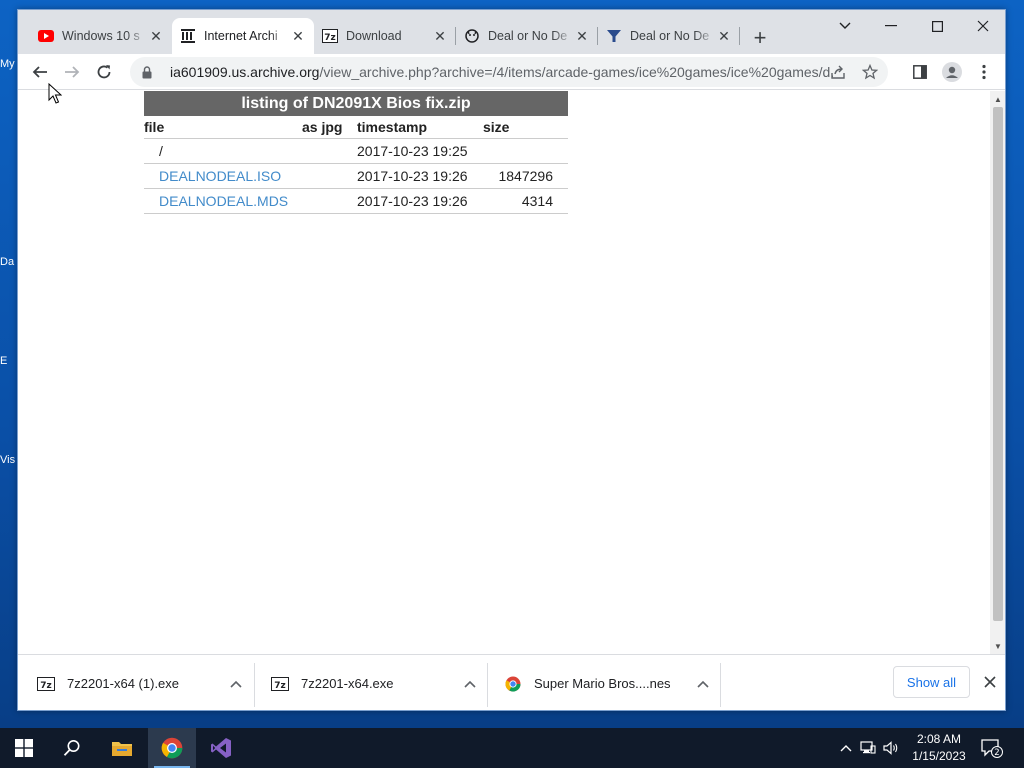 The width and height of the screenshot is (1024, 768). I want to click on bookmark-button, so click(870, 72).